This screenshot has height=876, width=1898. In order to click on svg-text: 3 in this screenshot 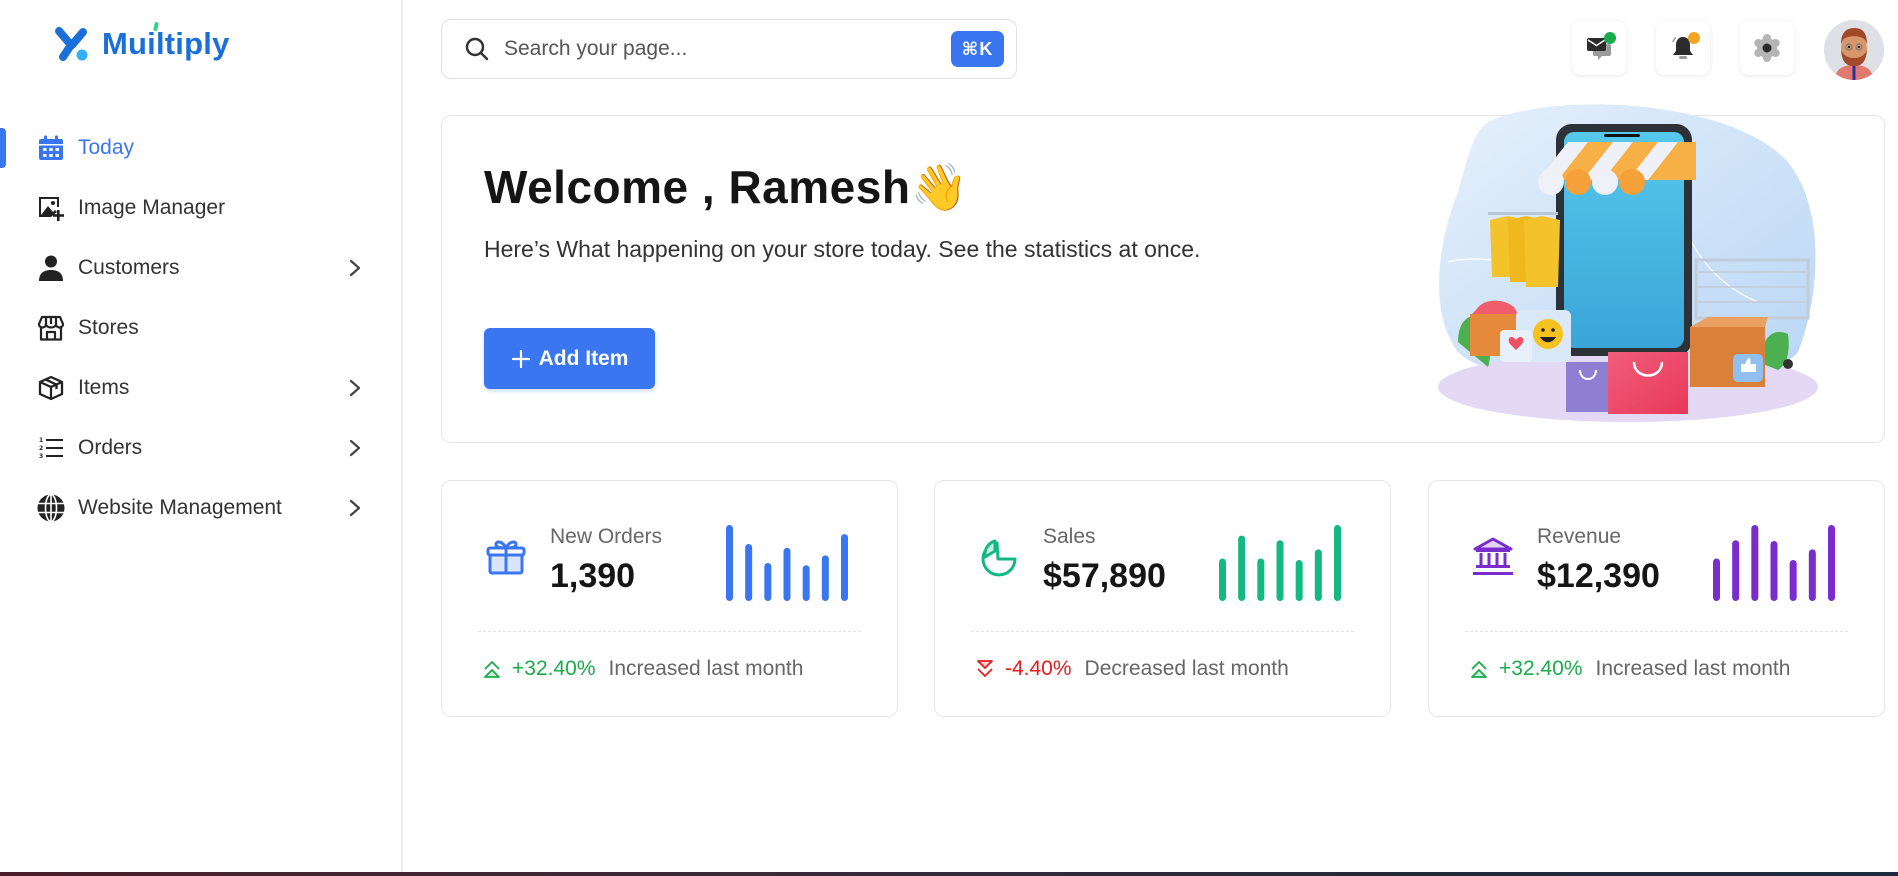, I will do `click(41, 456)`.